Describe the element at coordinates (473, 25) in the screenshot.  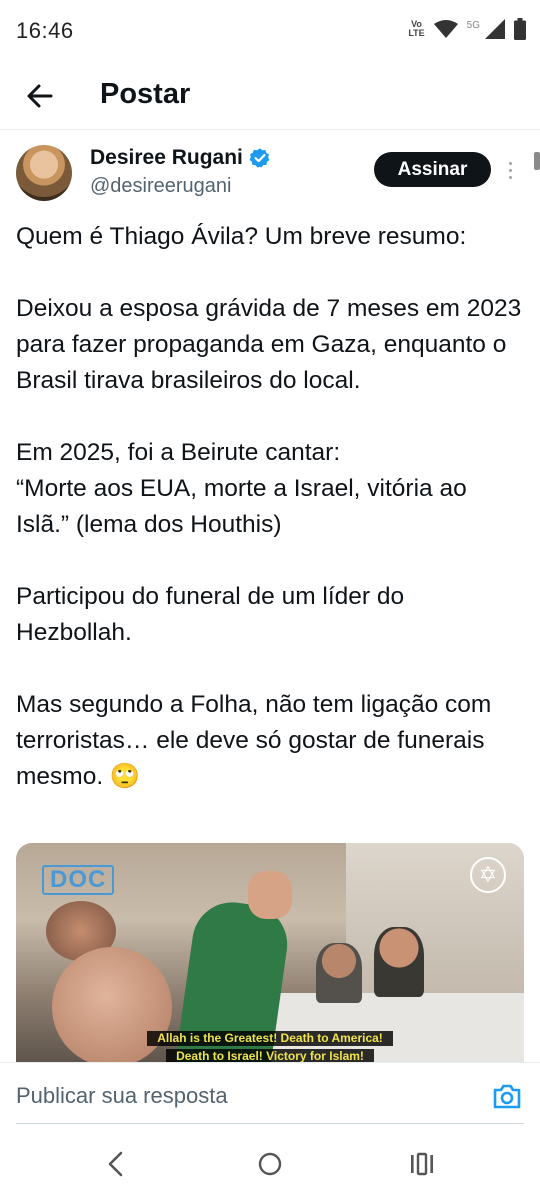
I see `network-type: 5G` at that location.